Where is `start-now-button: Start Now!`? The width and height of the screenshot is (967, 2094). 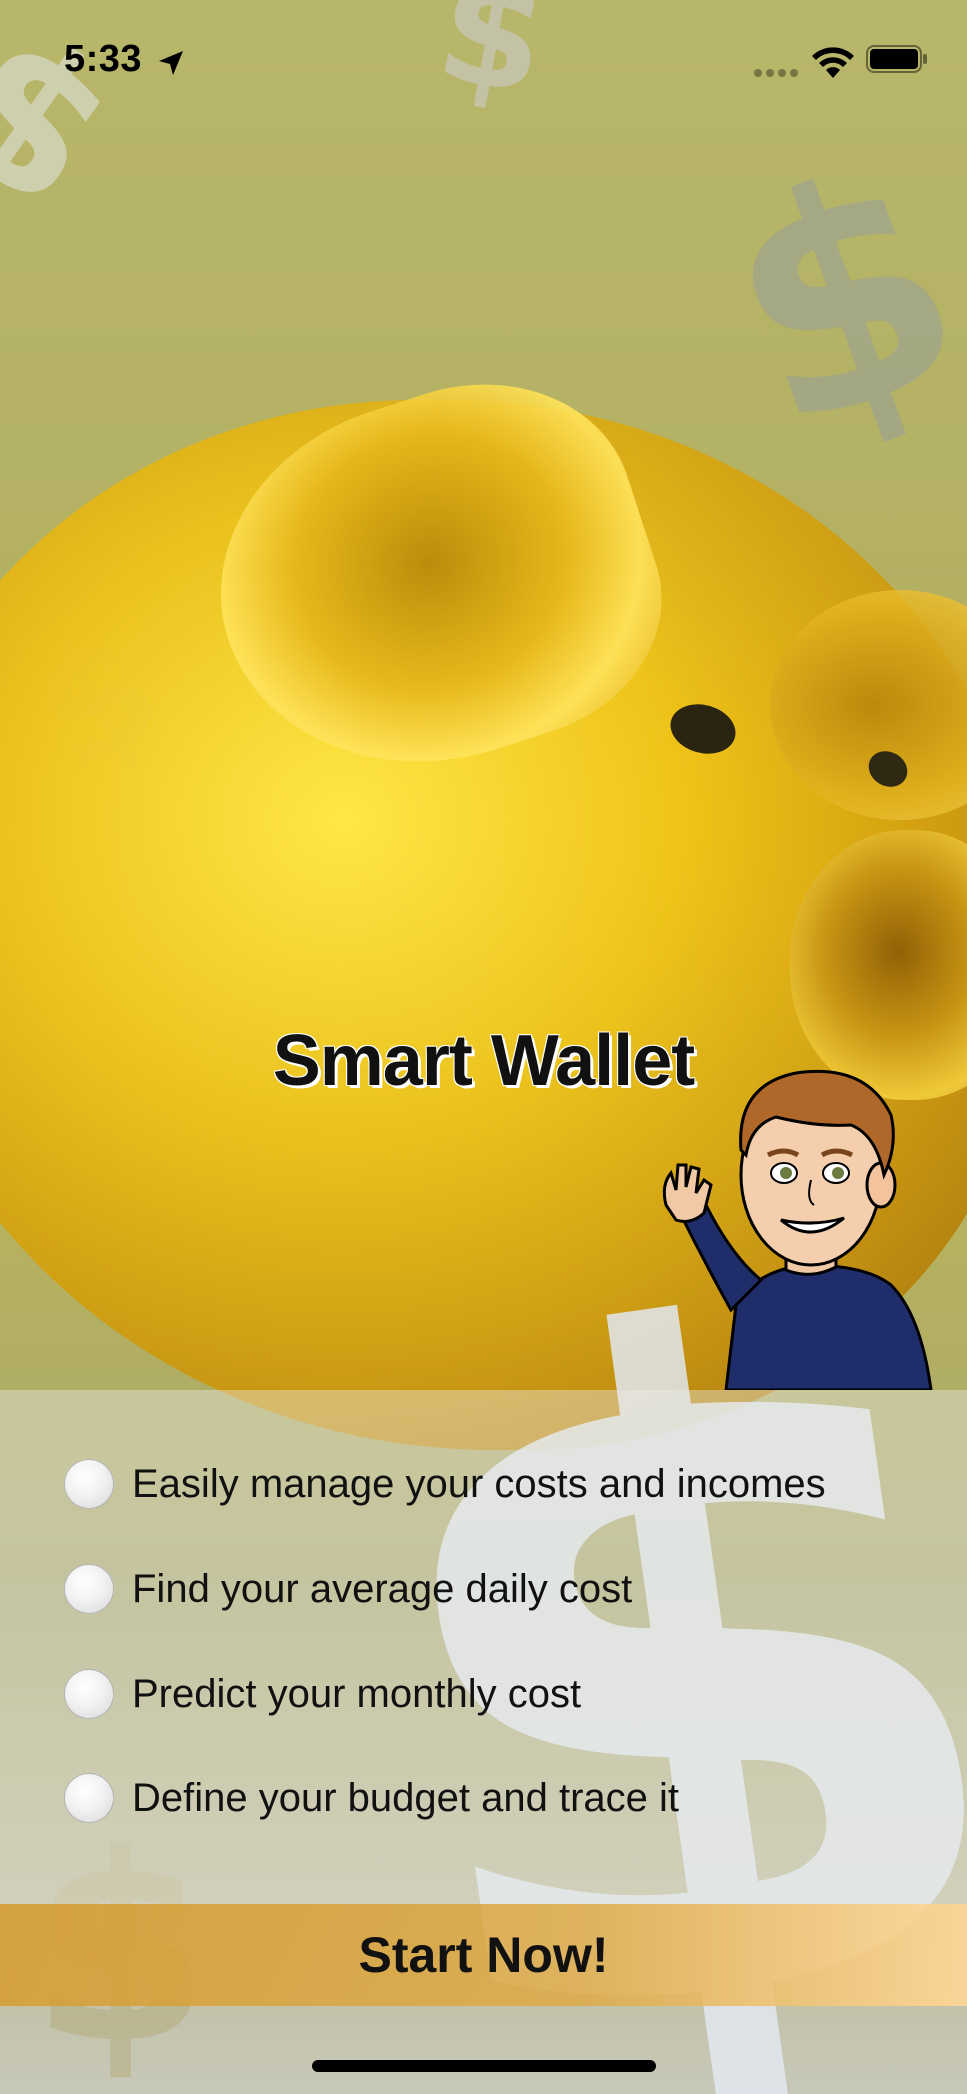 start-now-button: Start Now! is located at coordinates (483, 1955).